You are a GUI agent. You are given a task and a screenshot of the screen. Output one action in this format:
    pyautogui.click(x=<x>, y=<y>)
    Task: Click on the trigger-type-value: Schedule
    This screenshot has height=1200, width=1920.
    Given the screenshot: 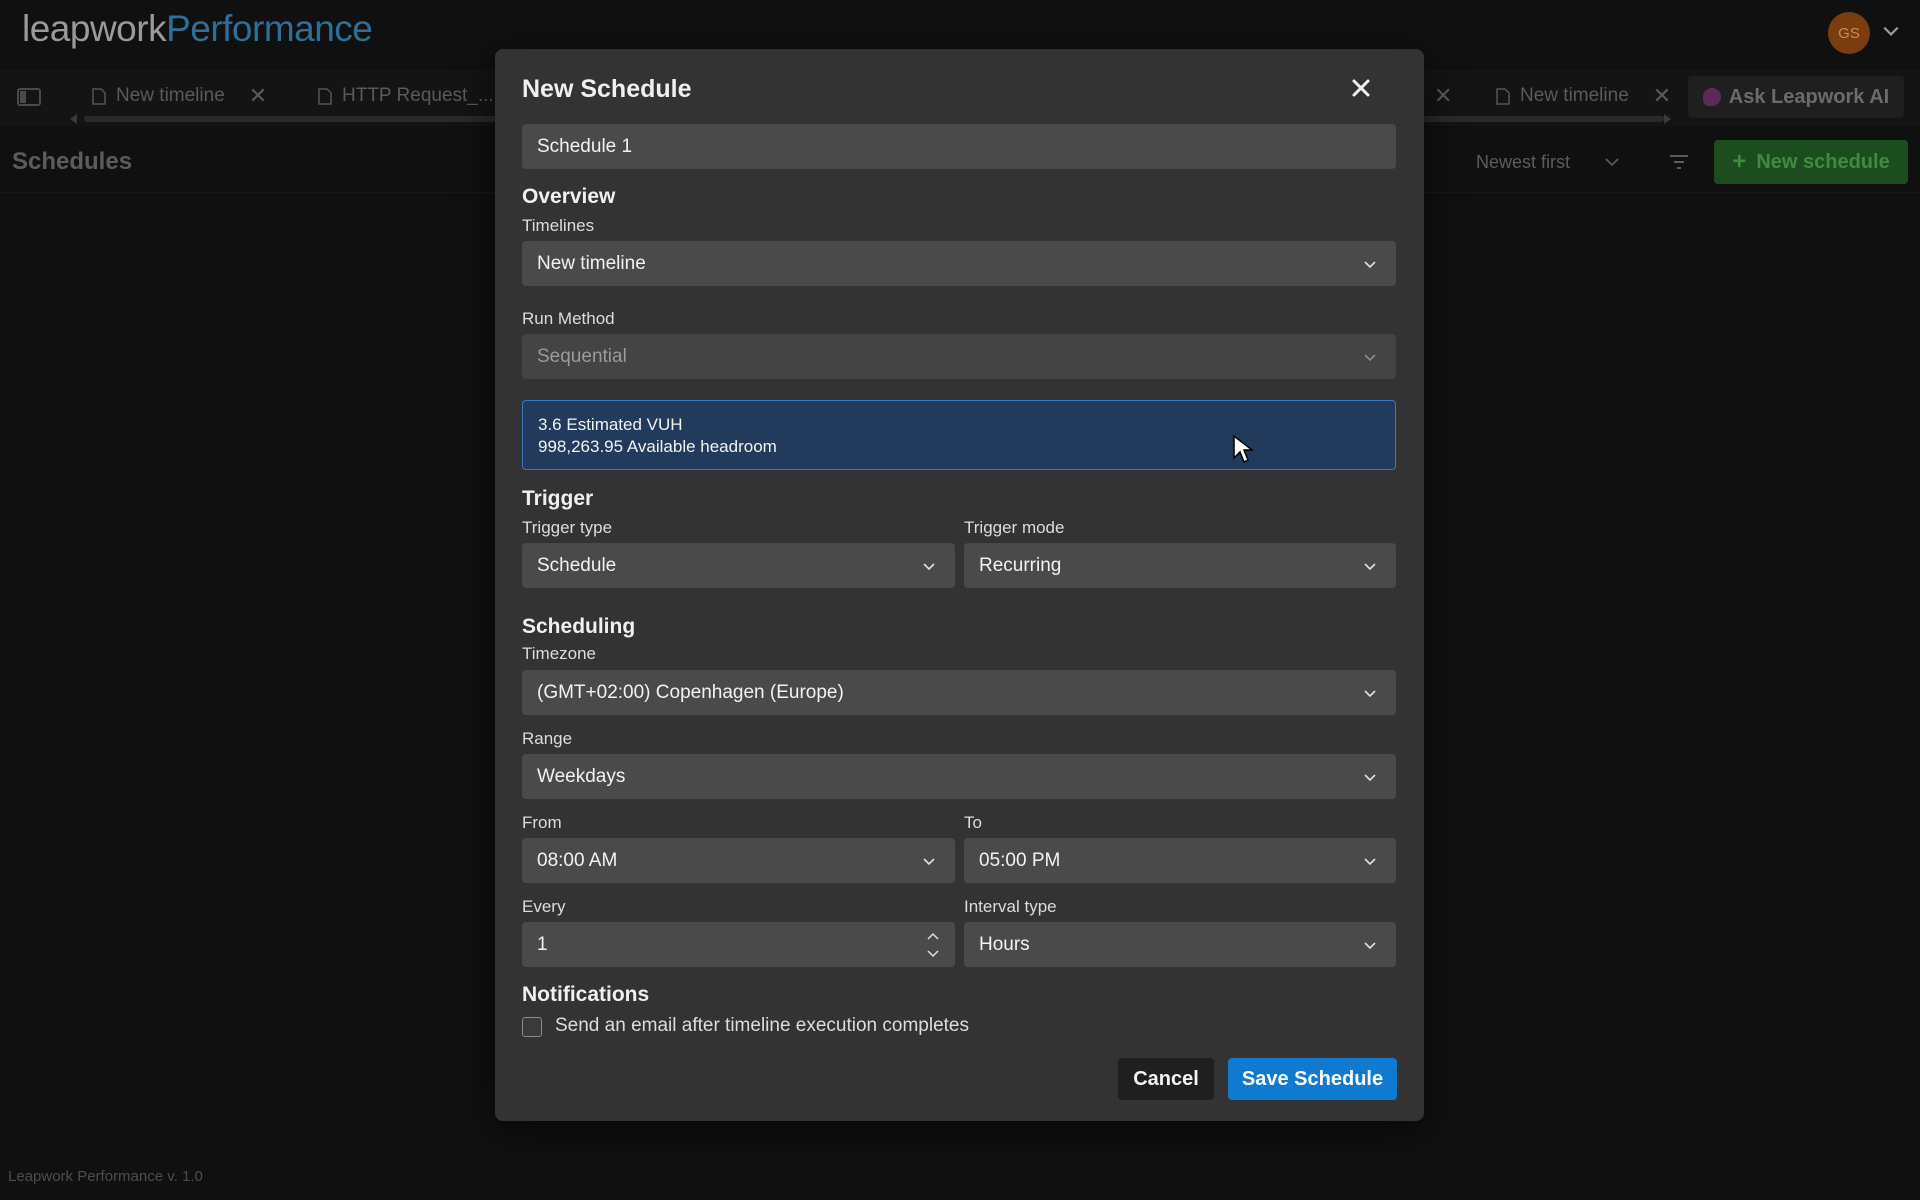 What is the action you would take?
    pyautogui.click(x=577, y=565)
    